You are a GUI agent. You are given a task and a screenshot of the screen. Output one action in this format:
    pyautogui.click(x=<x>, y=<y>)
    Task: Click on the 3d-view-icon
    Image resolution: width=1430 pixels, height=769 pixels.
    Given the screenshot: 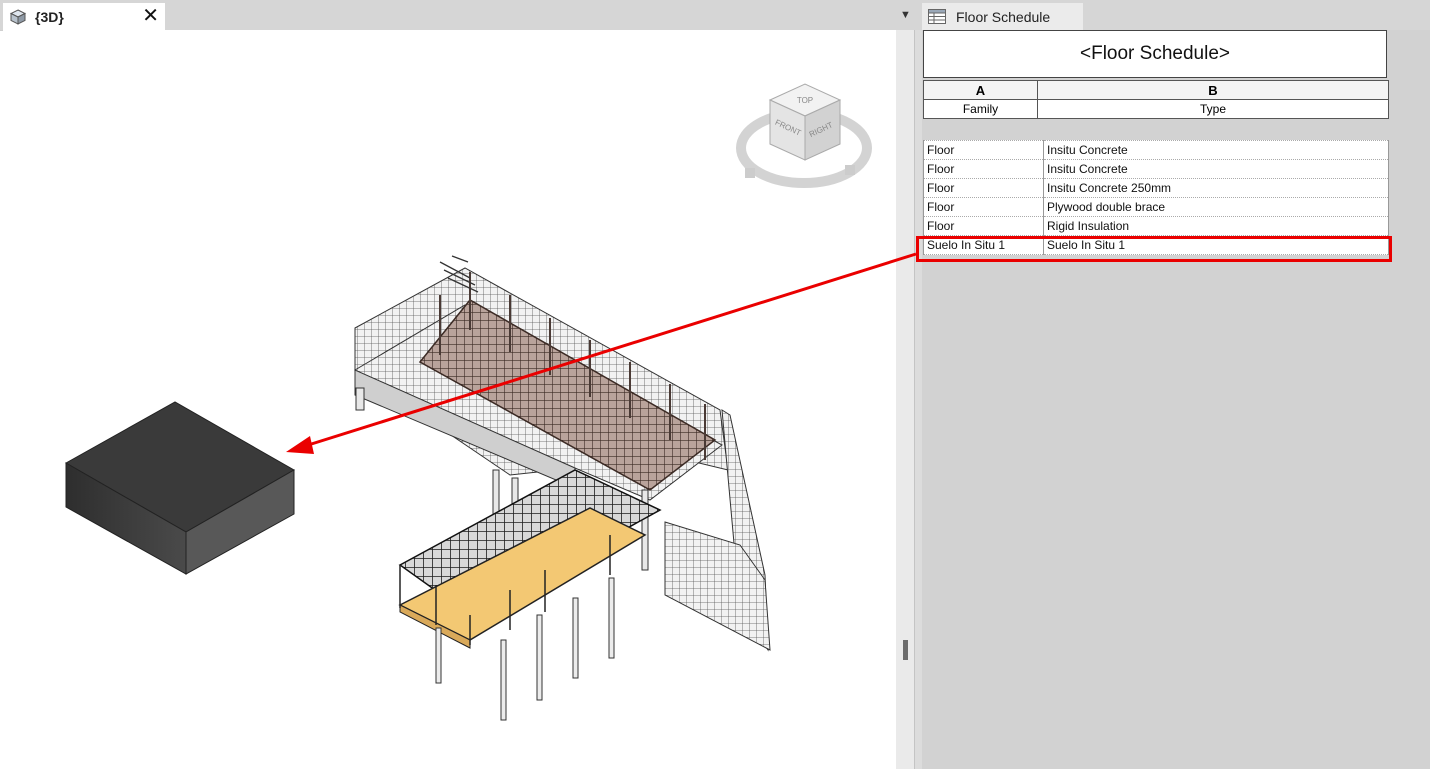 What is the action you would take?
    pyautogui.click(x=18, y=16)
    